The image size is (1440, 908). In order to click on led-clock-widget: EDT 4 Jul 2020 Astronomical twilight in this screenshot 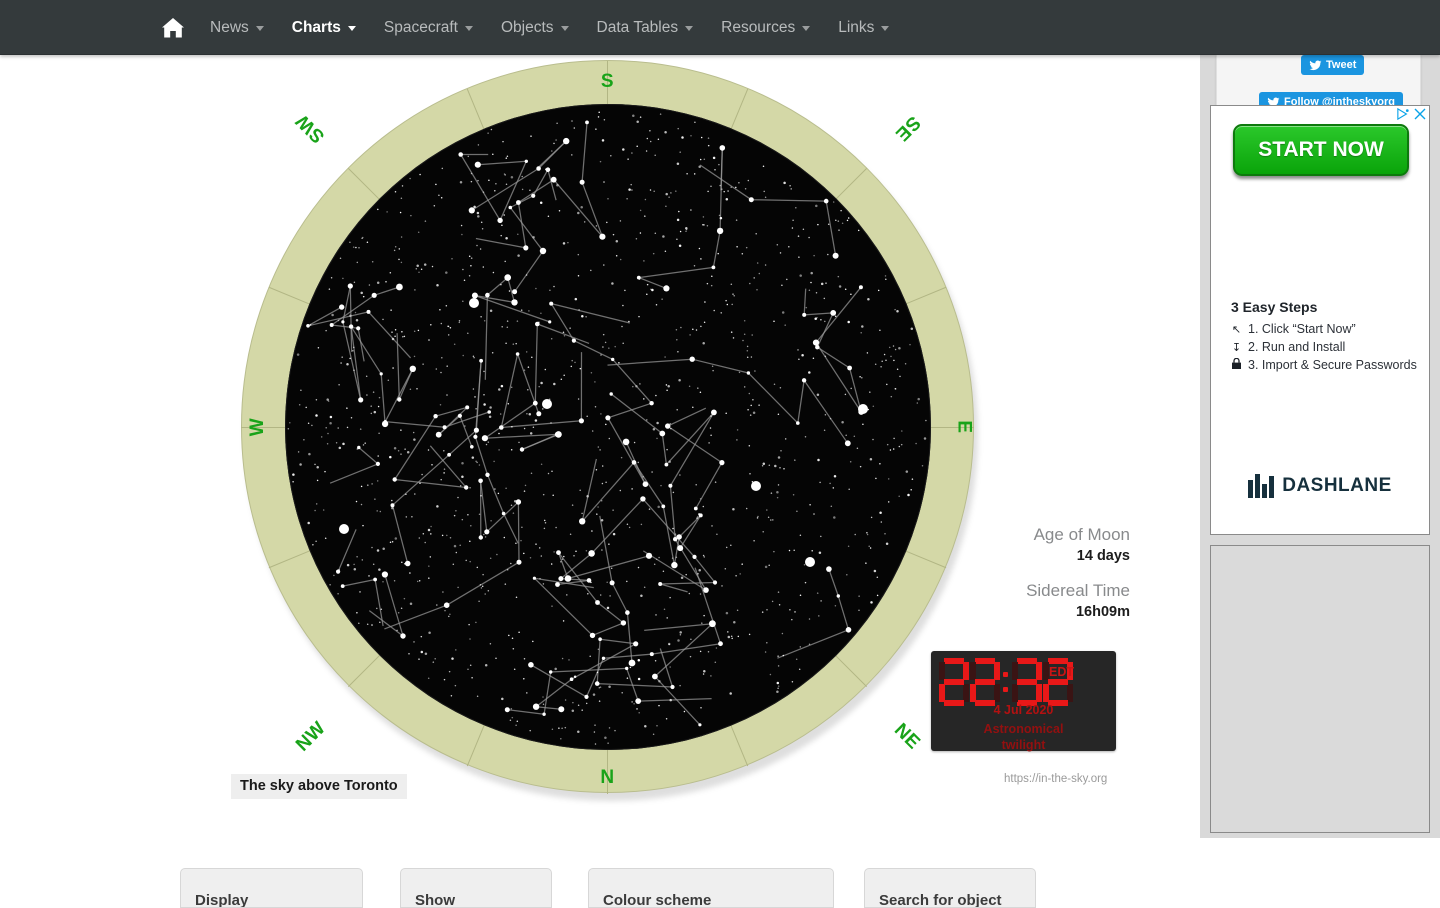, I will do `click(1023, 701)`.